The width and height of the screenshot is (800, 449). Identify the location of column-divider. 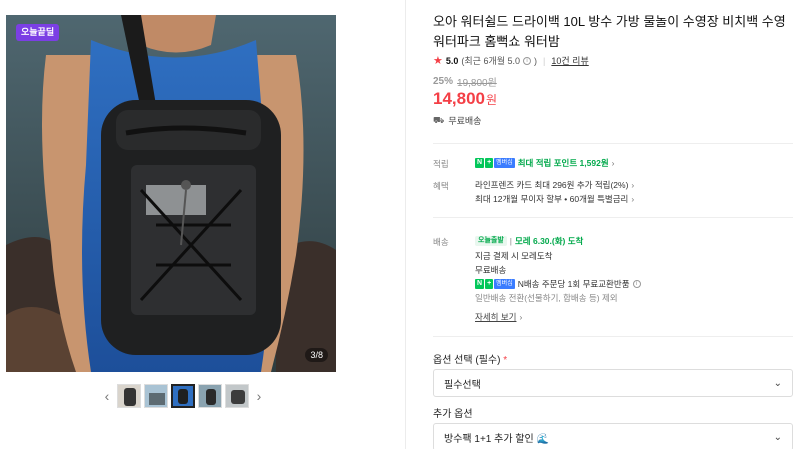
(405, 224).